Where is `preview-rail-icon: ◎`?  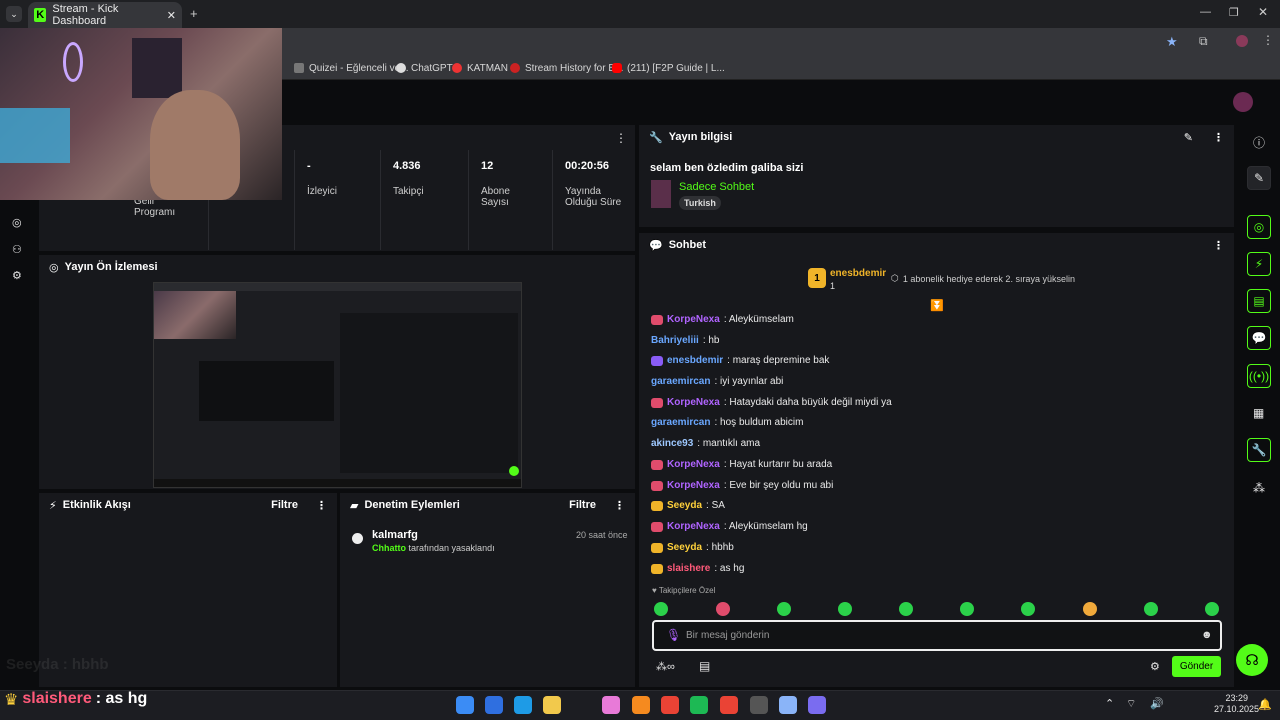 preview-rail-icon: ◎ is located at coordinates (1259, 227).